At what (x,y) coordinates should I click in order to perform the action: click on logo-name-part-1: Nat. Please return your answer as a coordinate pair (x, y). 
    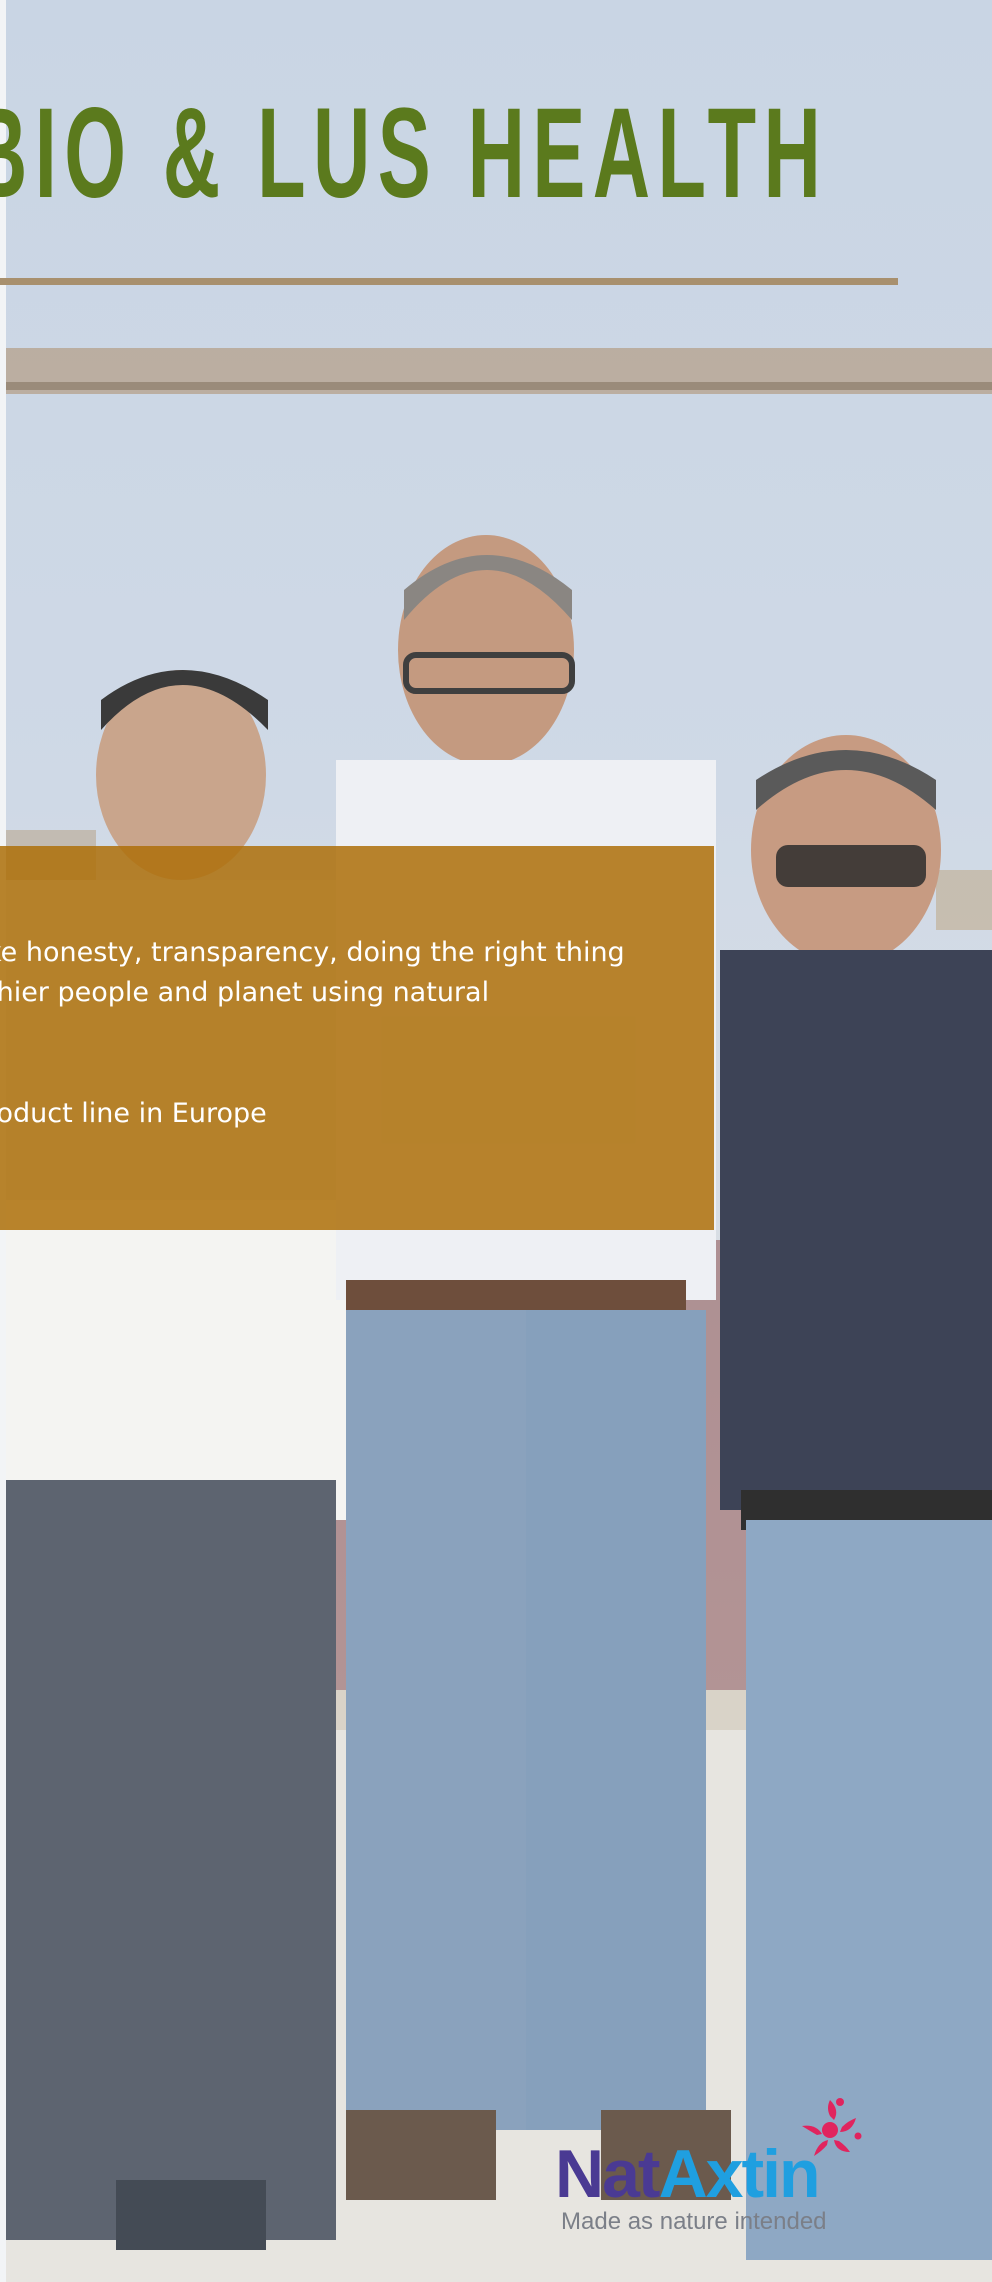
    Looking at the image, I should click on (608, 2174).